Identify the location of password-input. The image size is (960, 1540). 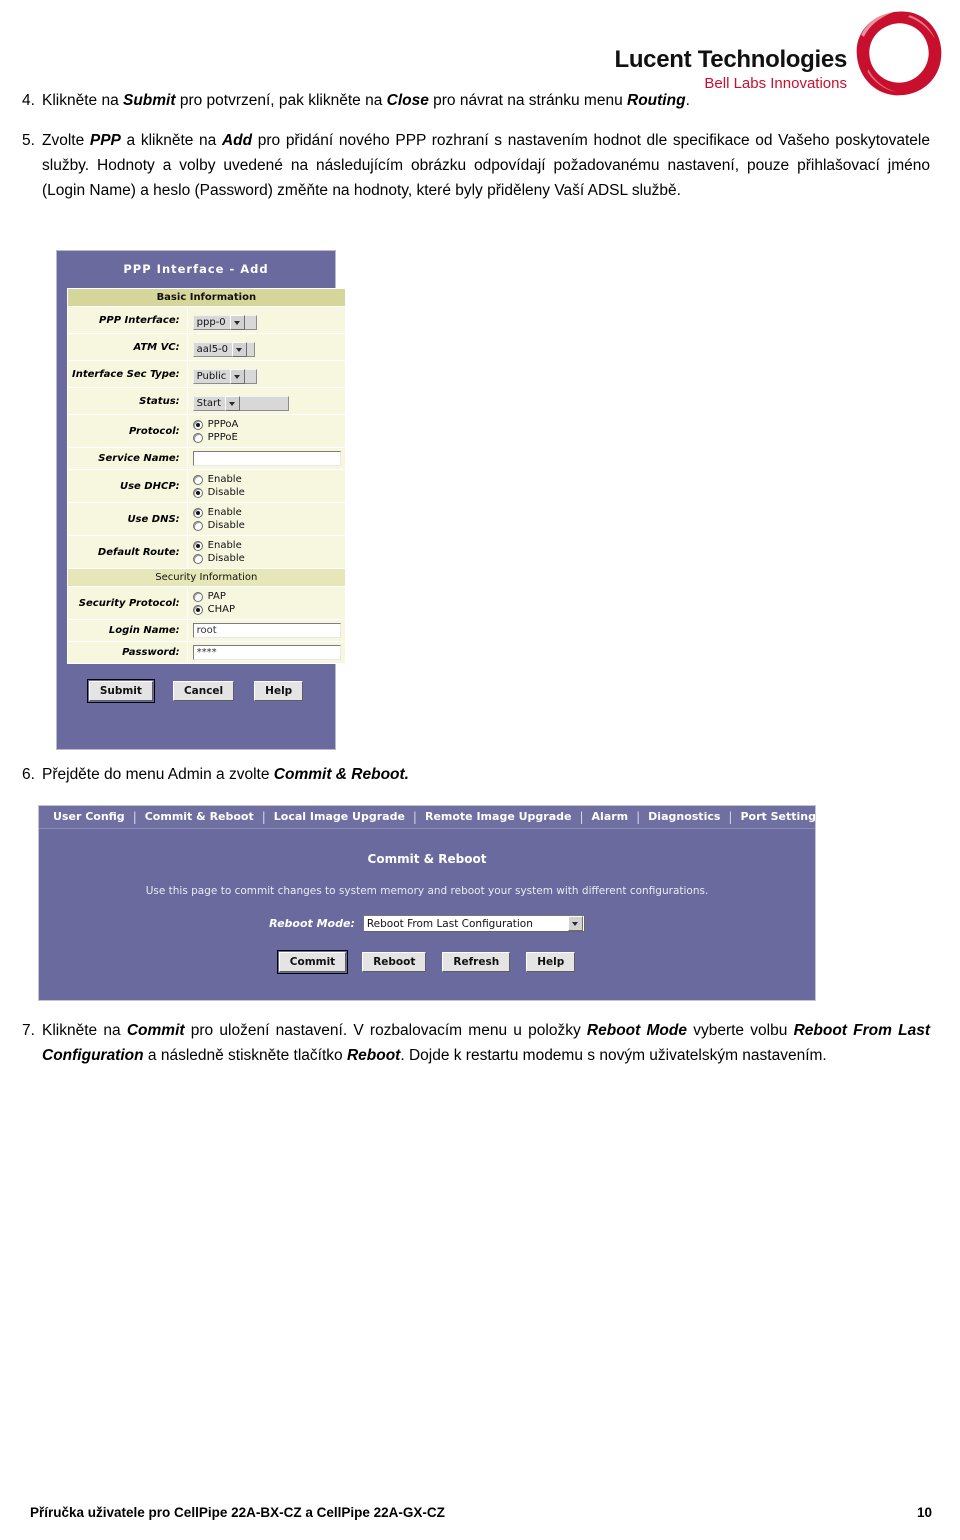
(266, 652).